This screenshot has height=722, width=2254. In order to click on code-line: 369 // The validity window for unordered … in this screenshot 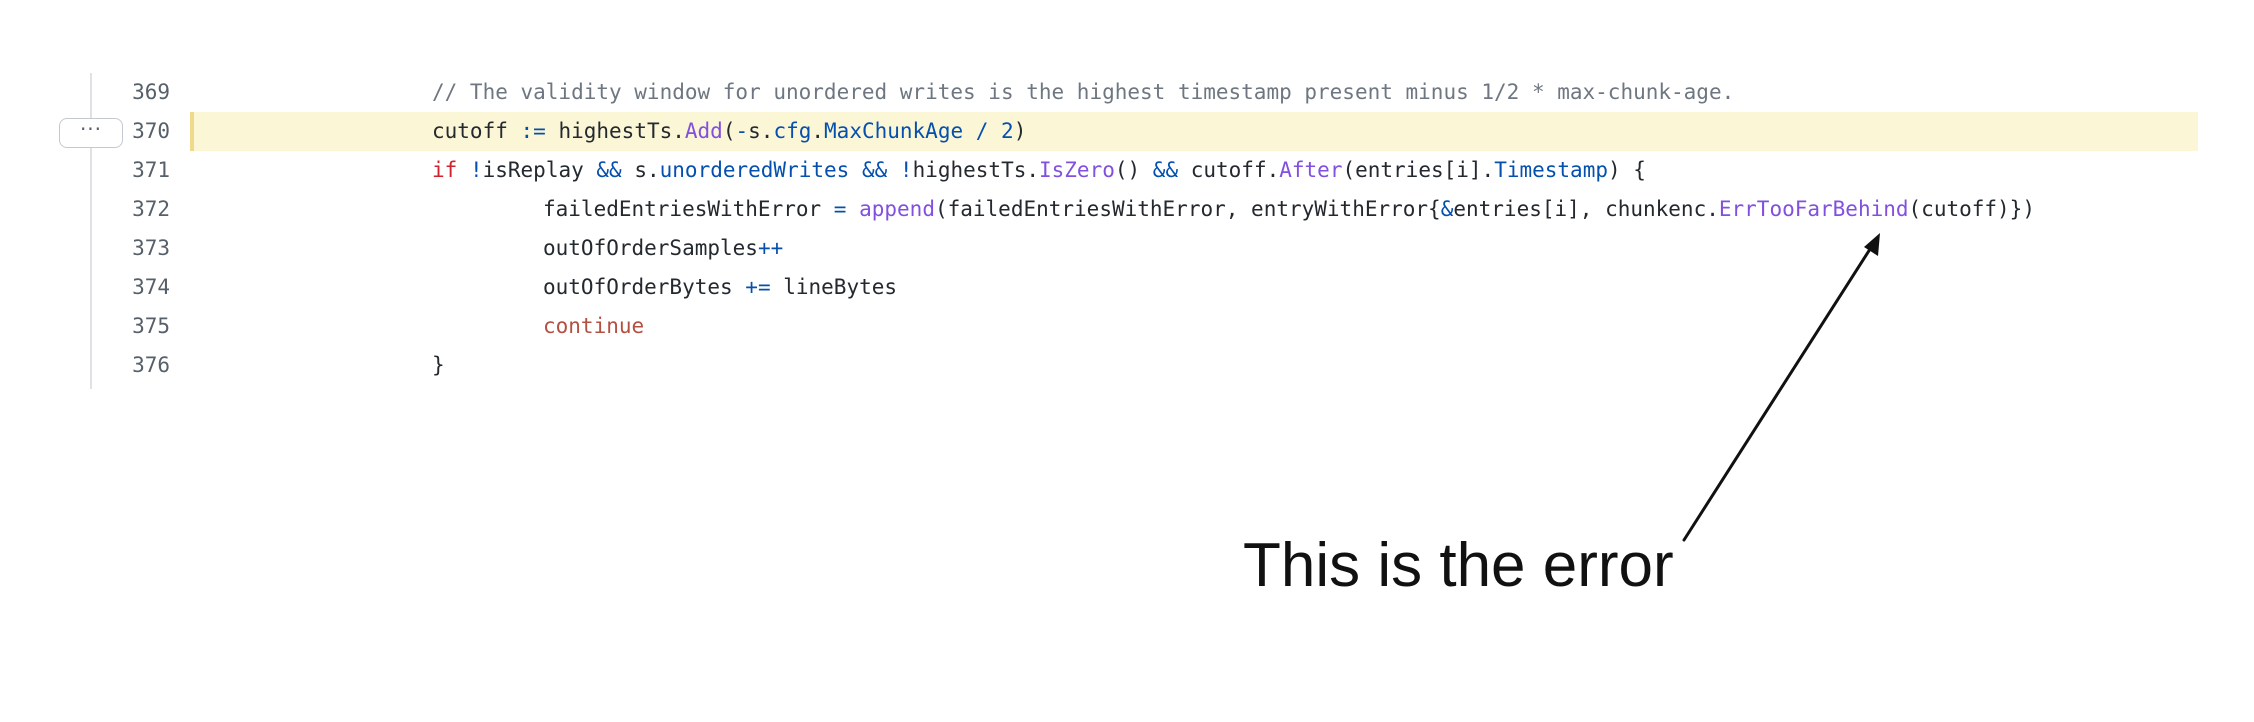, I will do `click(1127, 92)`.